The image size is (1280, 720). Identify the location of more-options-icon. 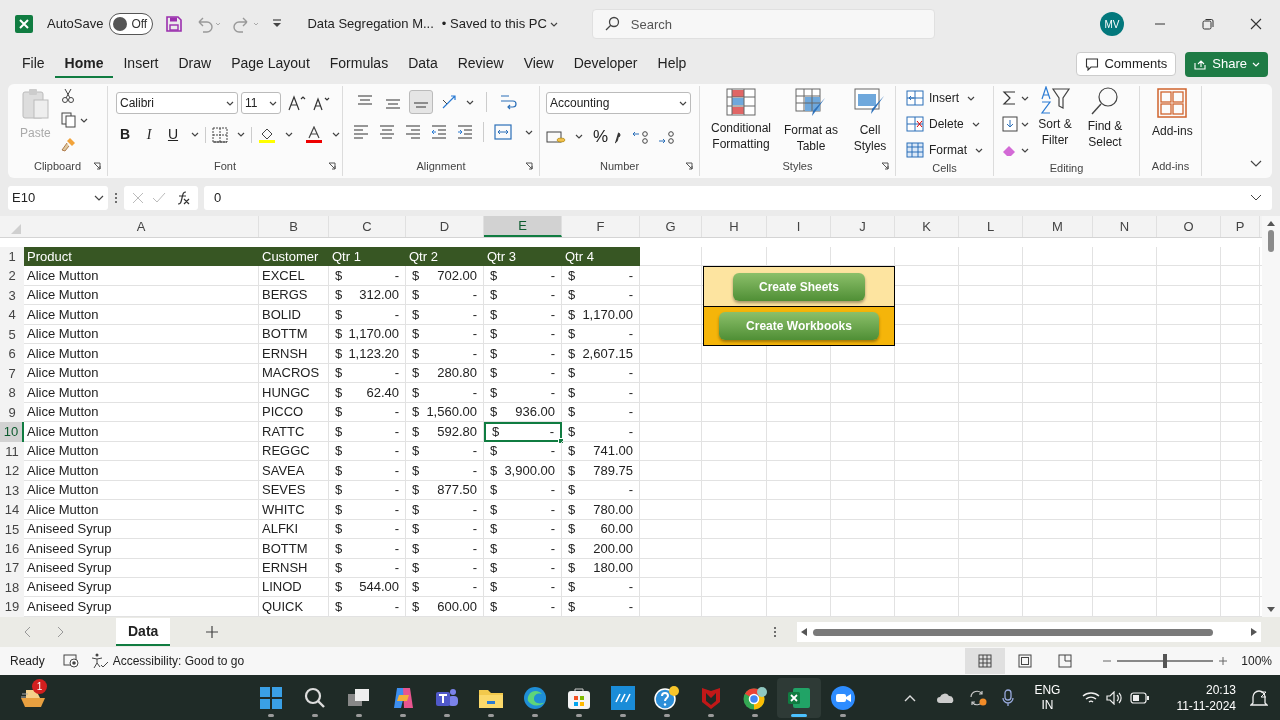
(775, 632).